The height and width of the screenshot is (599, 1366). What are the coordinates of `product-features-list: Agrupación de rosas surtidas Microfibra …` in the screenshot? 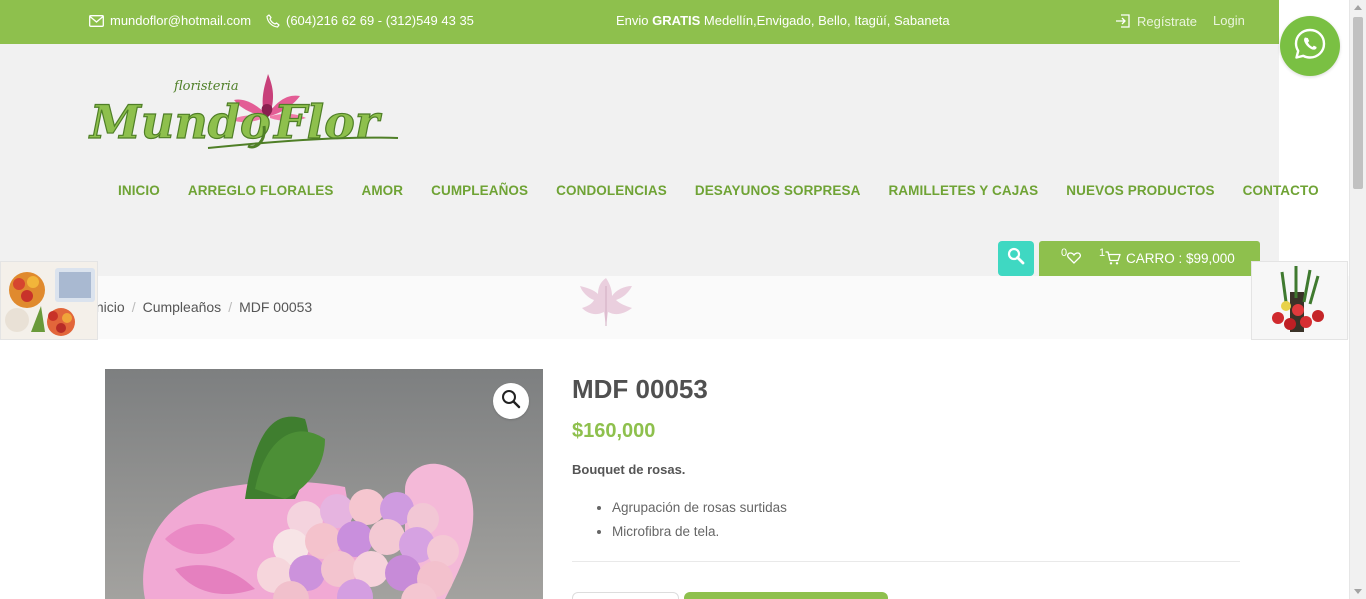 It's located at (690, 520).